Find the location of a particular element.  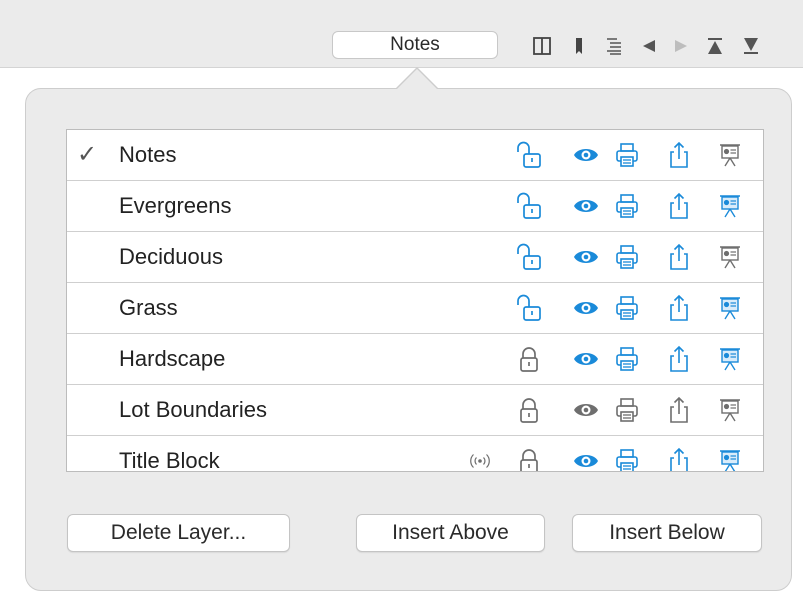

layer-row: Hardscape is located at coordinates (415, 359).